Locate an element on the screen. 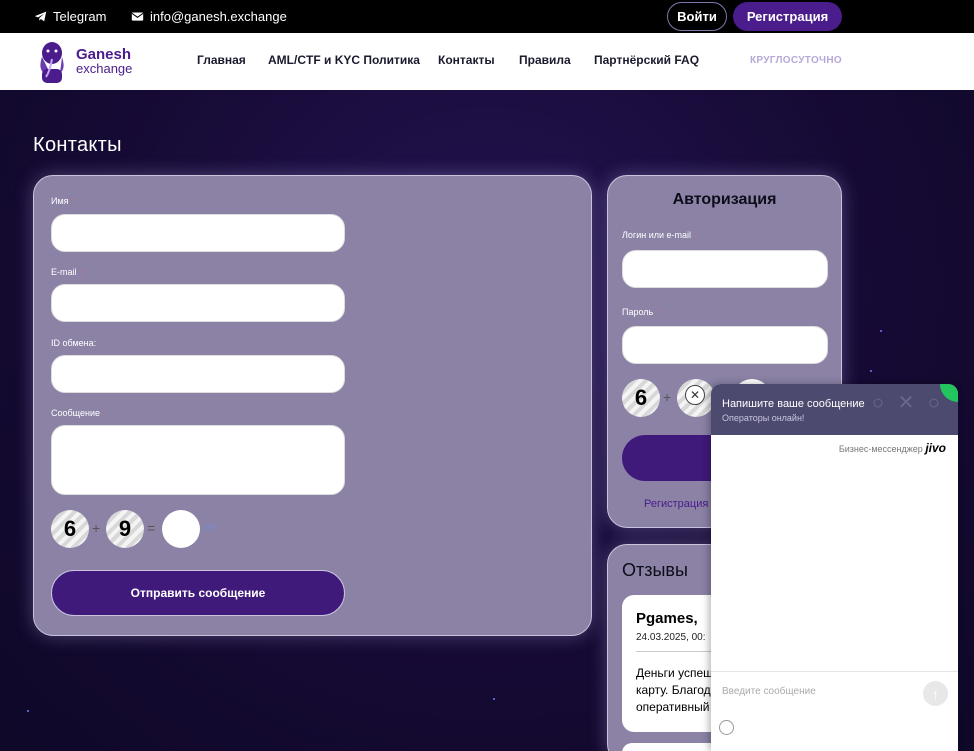  password-label-text: Пароль is located at coordinates (638, 312).